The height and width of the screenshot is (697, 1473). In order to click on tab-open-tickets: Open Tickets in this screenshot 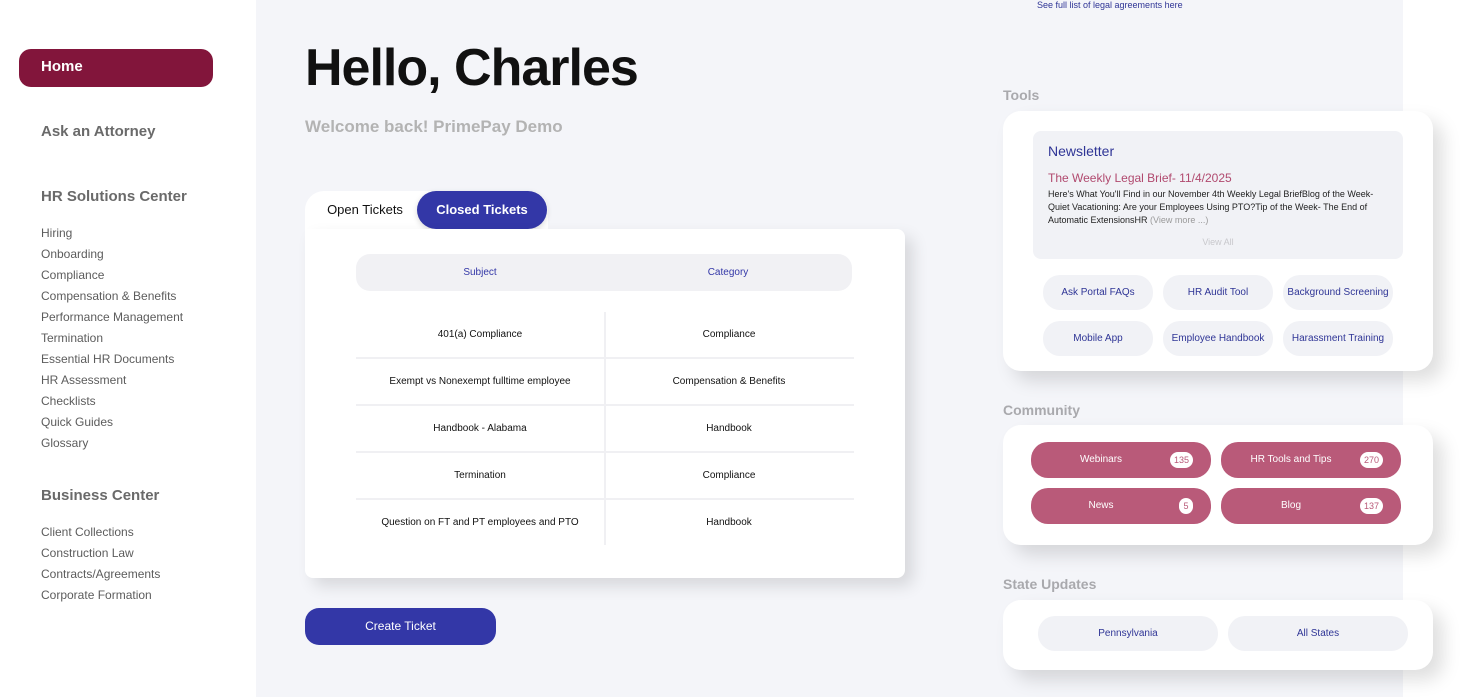, I will do `click(365, 210)`.